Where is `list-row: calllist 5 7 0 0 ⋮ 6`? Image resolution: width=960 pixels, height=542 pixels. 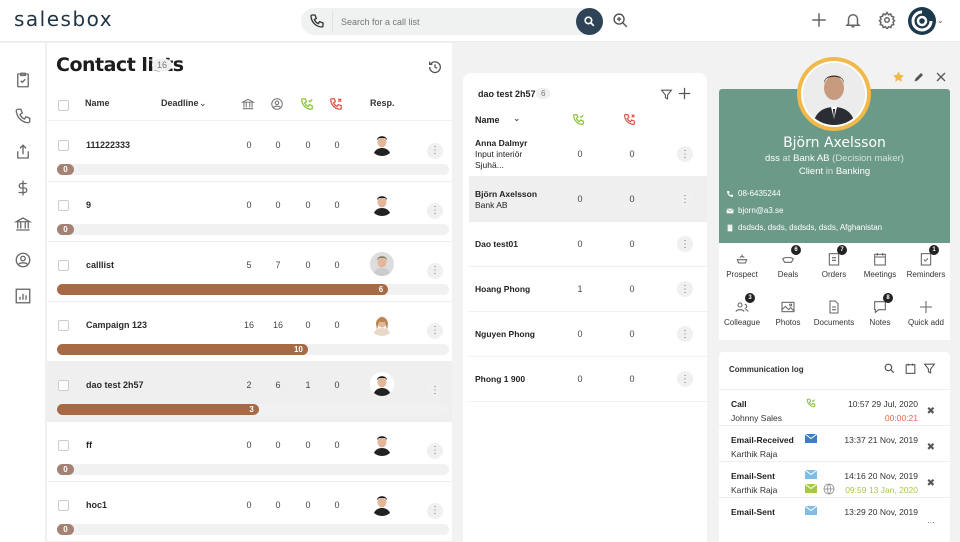
list-row: calllist 5 7 0 0 ⋮ 6 is located at coordinates (249, 272).